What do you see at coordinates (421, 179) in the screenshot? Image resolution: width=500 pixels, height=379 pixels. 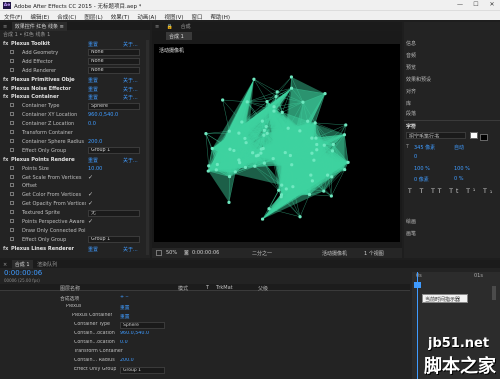 I see `baseline-shift-value: 0 像素` at bounding box center [421, 179].